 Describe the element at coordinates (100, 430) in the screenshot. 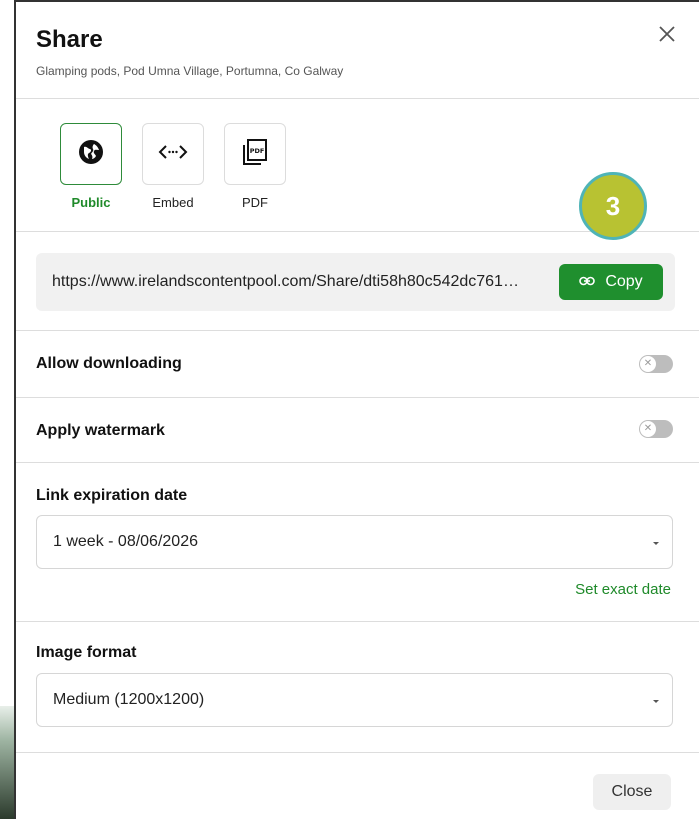

I see `apply-watermark-label: Apply watermark` at that location.